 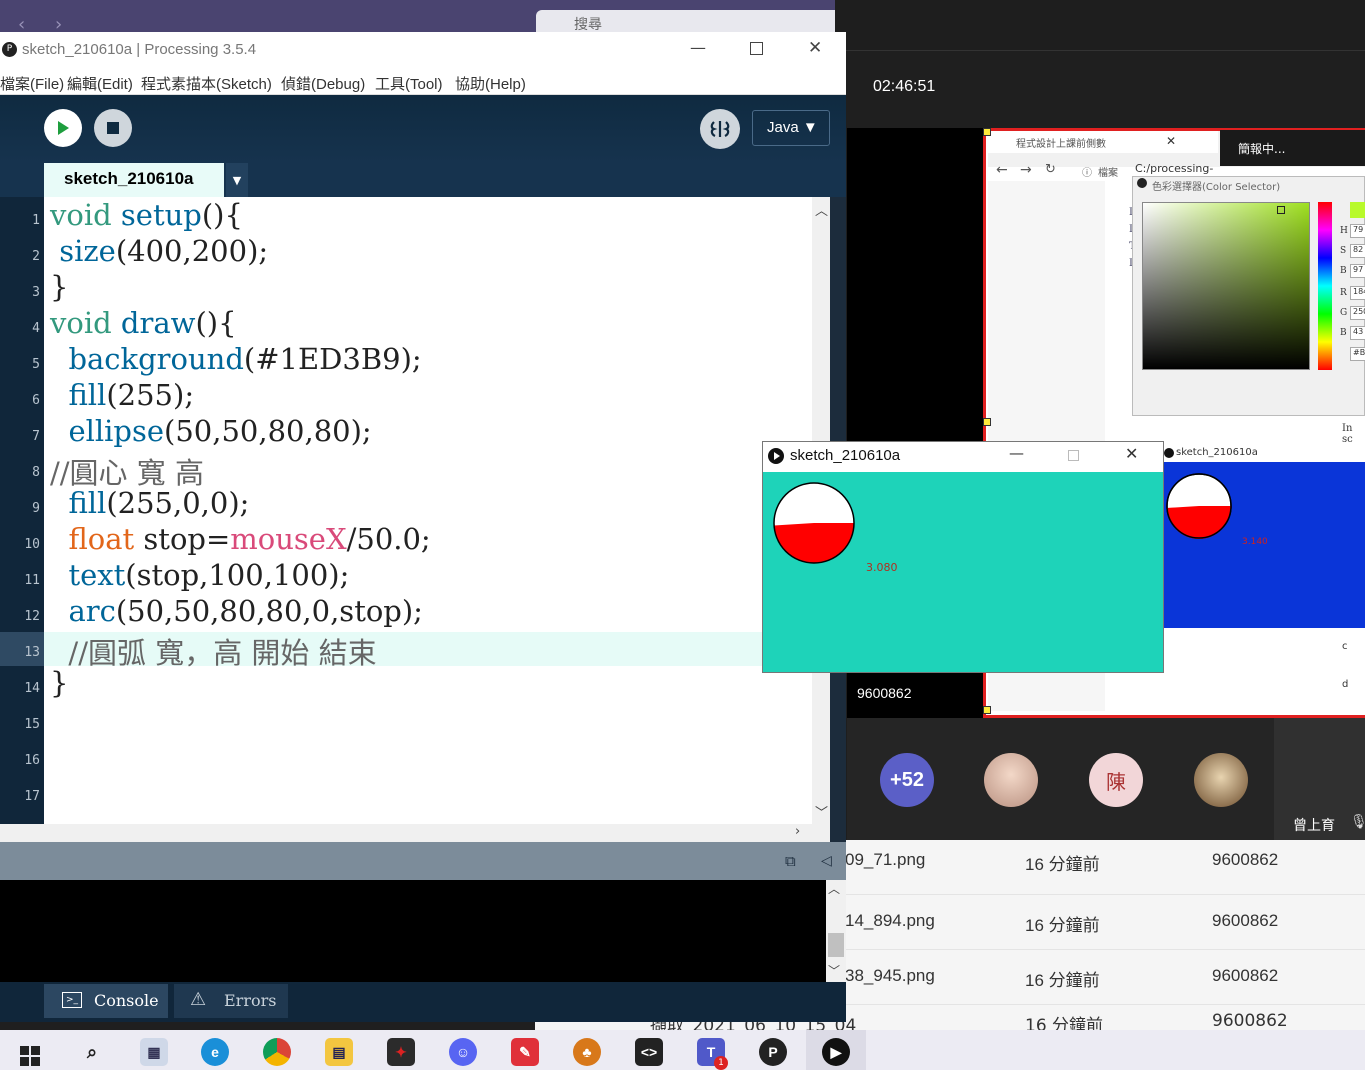 I want to click on processing-icon: P, so click(x=773, y=1052).